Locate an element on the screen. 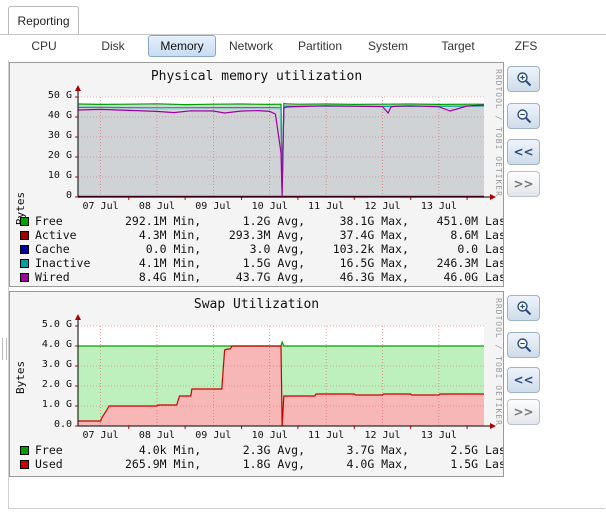  y-tick-label: 4.0 G is located at coordinates (56, 344).